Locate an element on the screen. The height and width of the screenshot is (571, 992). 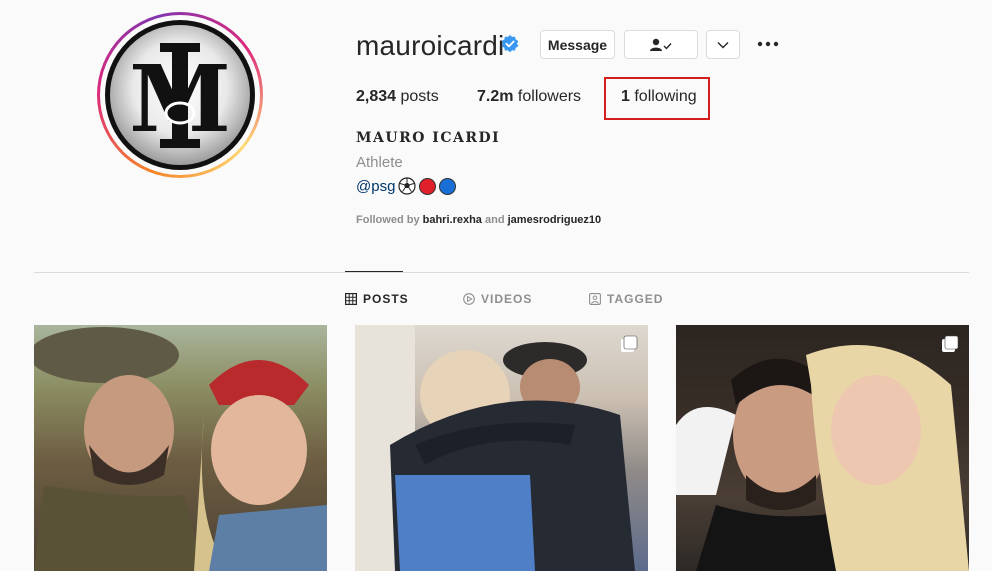
blue-circle-icon is located at coordinates (448, 186).